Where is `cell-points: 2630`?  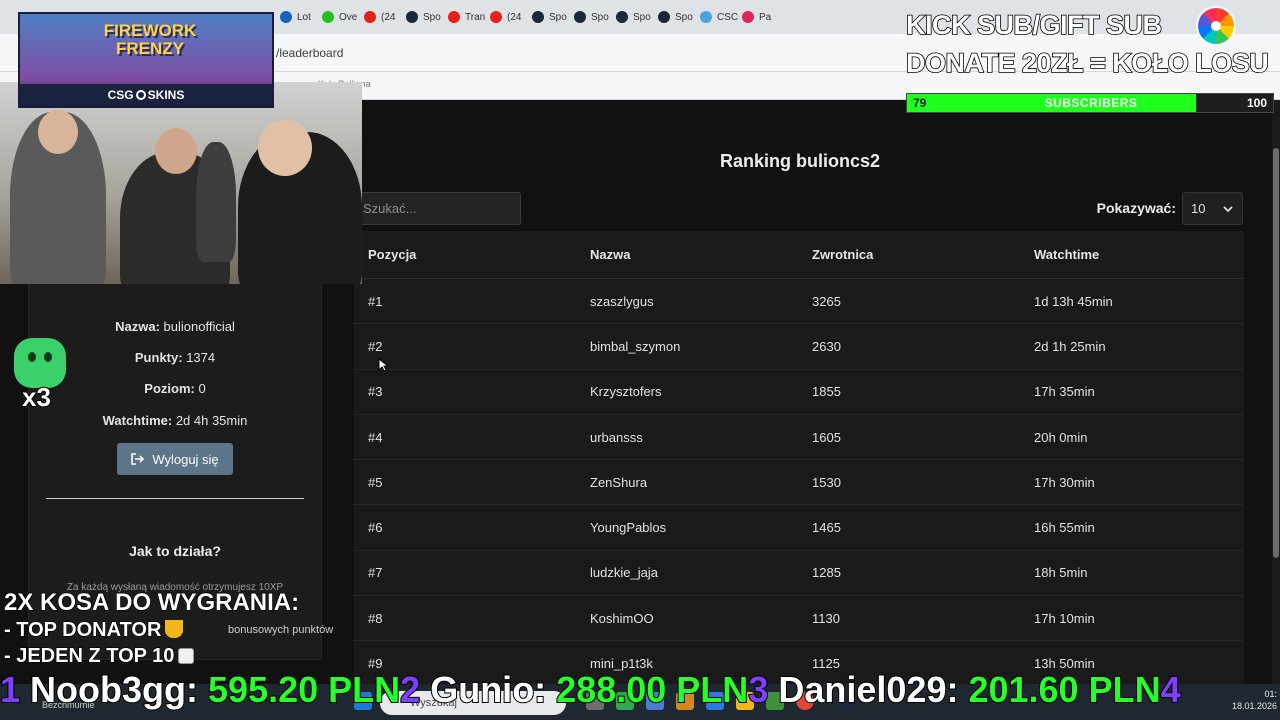 cell-points: 2630 is located at coordinates (826, 346).